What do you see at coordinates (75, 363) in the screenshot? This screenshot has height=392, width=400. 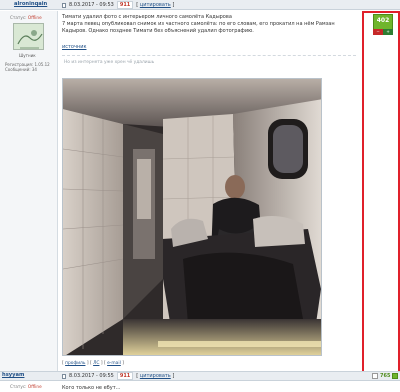 I see `profile-link: профиль` at bounding box center [75, 363].